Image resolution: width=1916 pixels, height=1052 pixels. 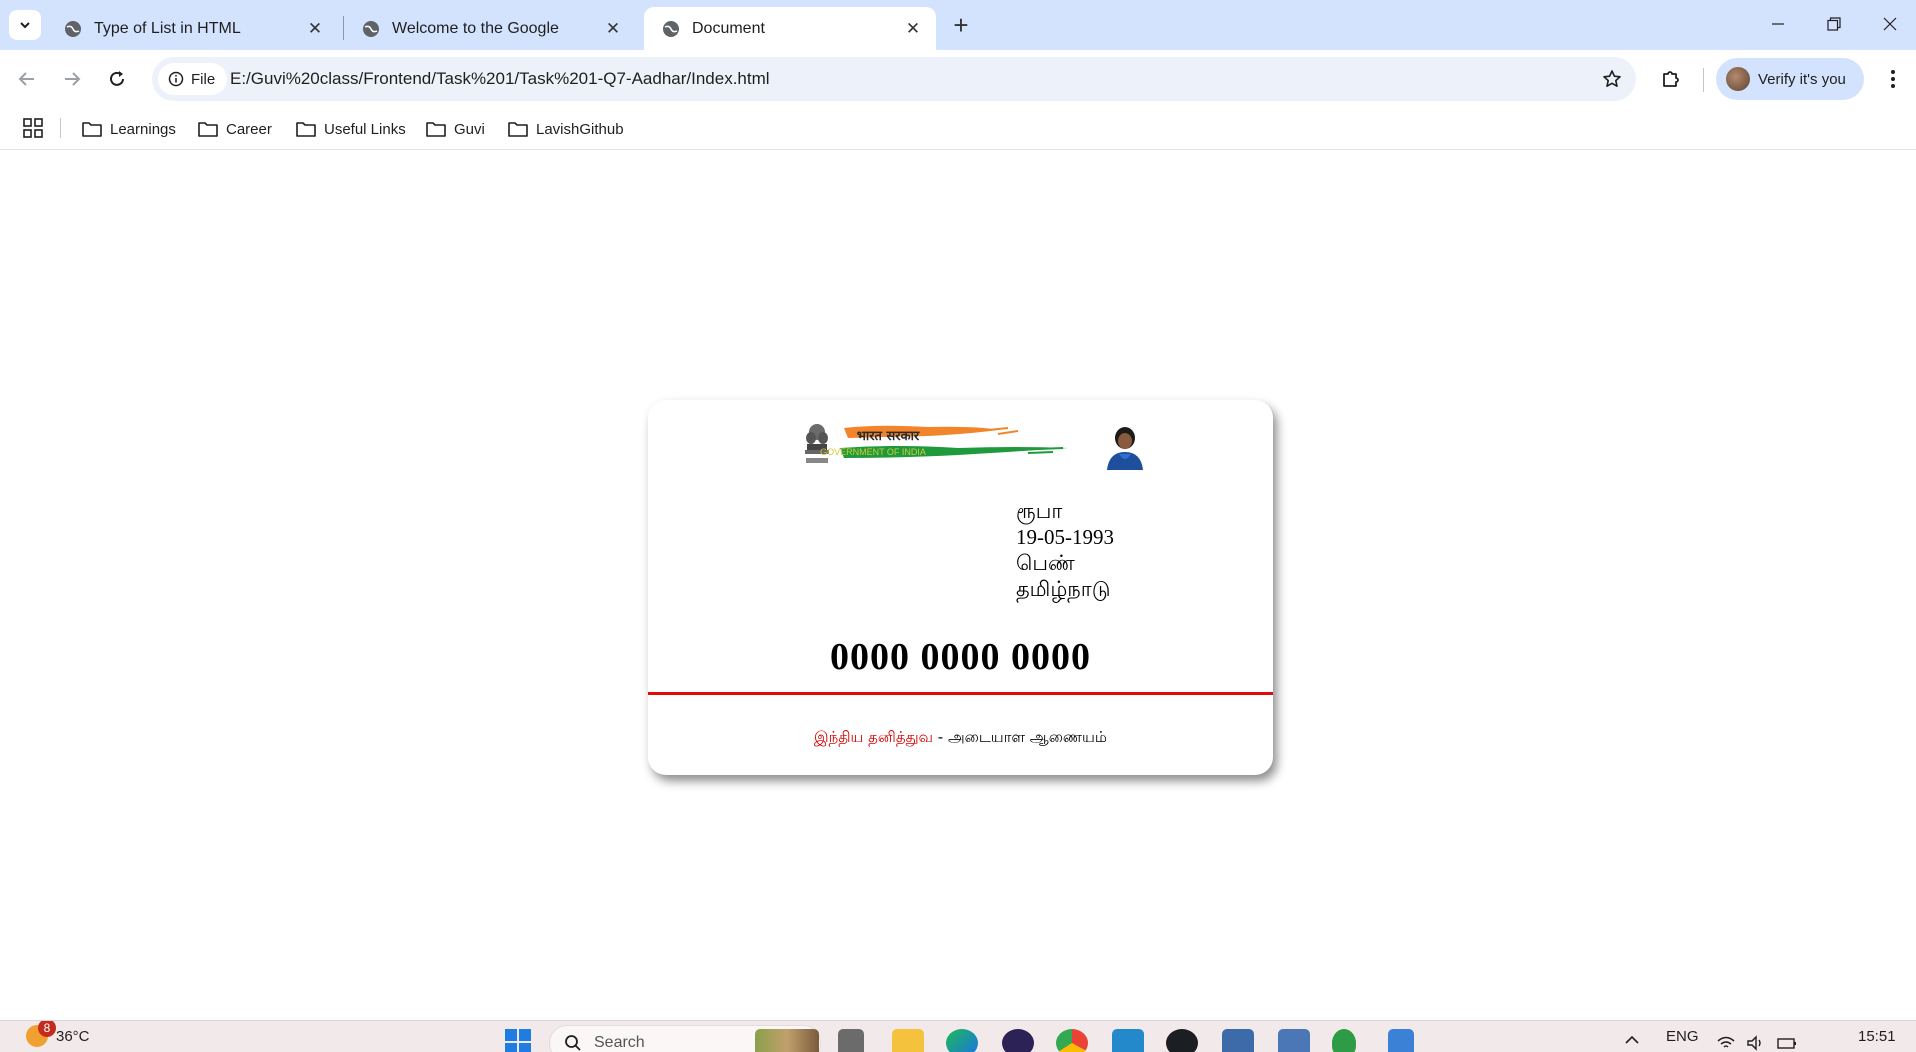 What do you see at coordinates (167, 28) in the screenshot?
I see `tab-title: Type of List in HTML` at bounding box center [167, 28].